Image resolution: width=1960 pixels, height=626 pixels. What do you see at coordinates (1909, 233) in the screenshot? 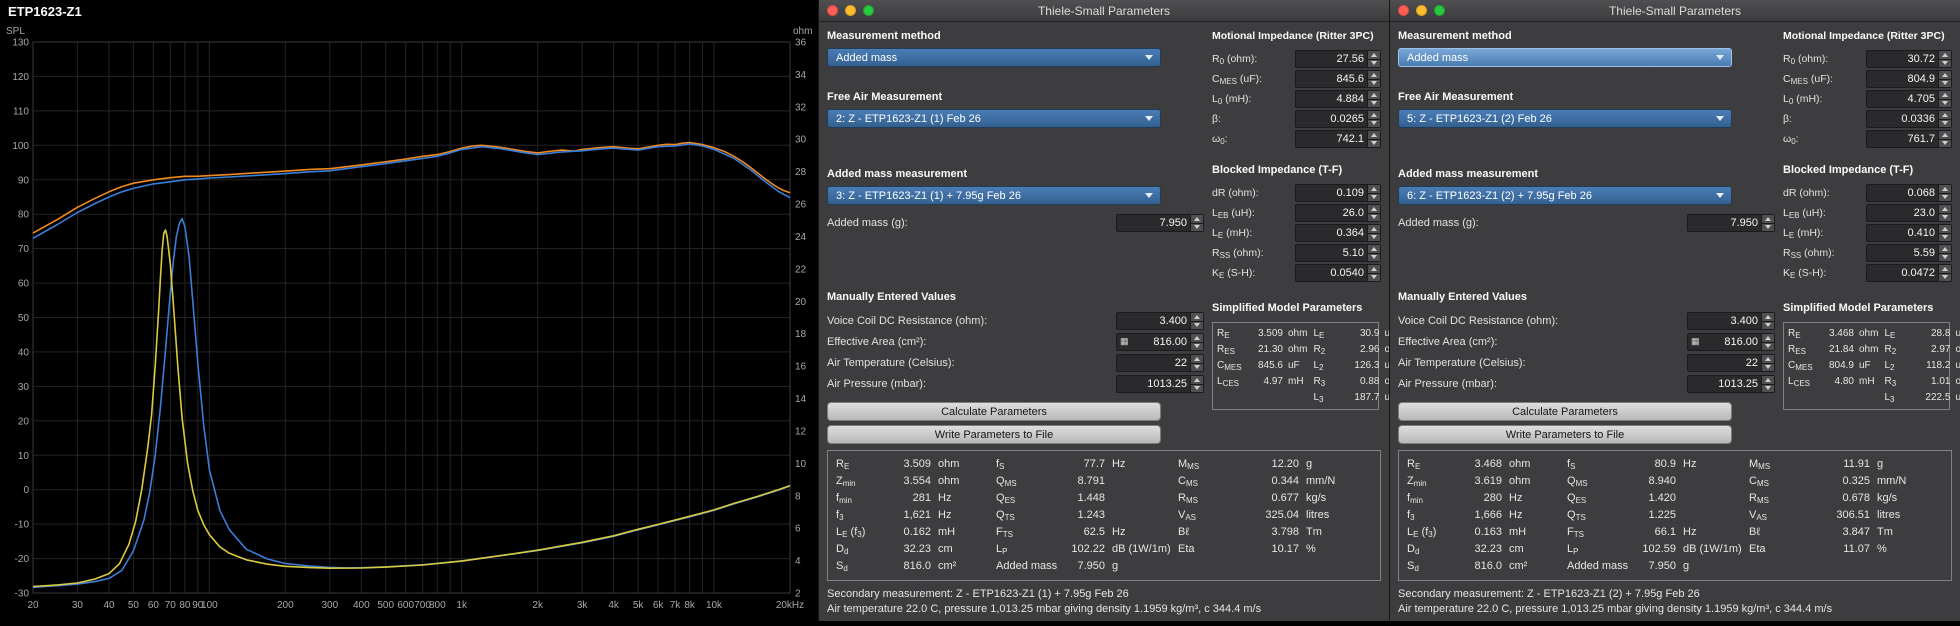
I see `le-input: 0.410` at bounding box center [1909, 233].